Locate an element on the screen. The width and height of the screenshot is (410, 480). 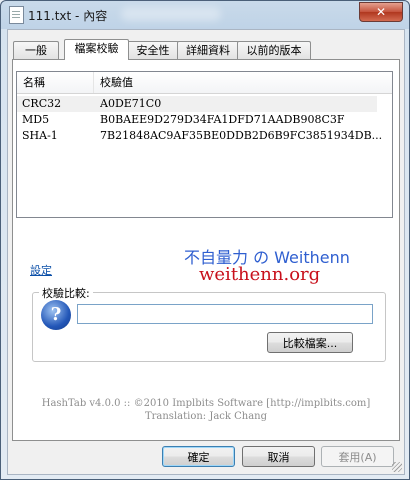
tab-previous-versions: 以前的版本 is located at coordinates (274, 50).